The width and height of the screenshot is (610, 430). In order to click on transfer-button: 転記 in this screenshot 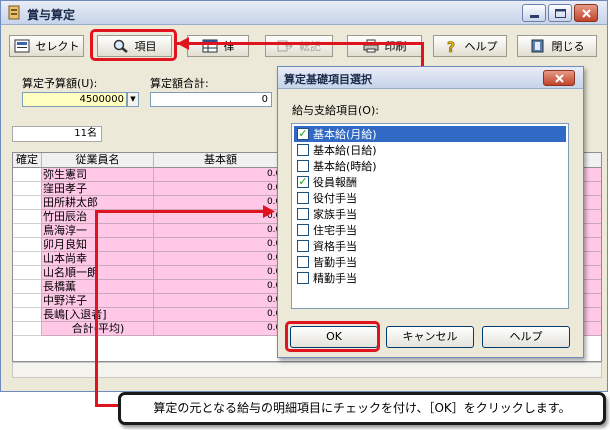, I will do `click(299, 46)`.